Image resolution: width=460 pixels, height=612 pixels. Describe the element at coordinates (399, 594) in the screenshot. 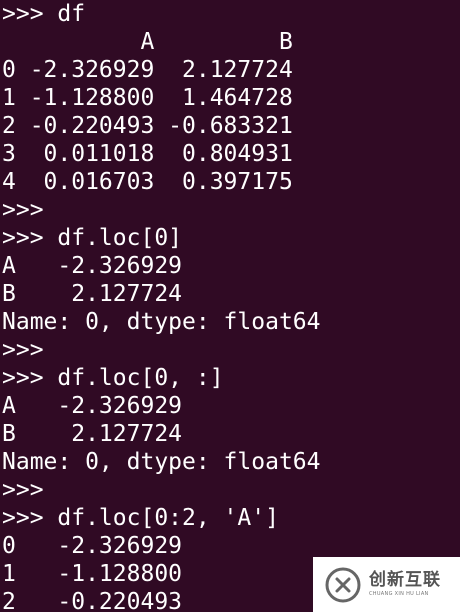

I see `watermark-name-en: CHUANG XIN HU LIAN` at that location.